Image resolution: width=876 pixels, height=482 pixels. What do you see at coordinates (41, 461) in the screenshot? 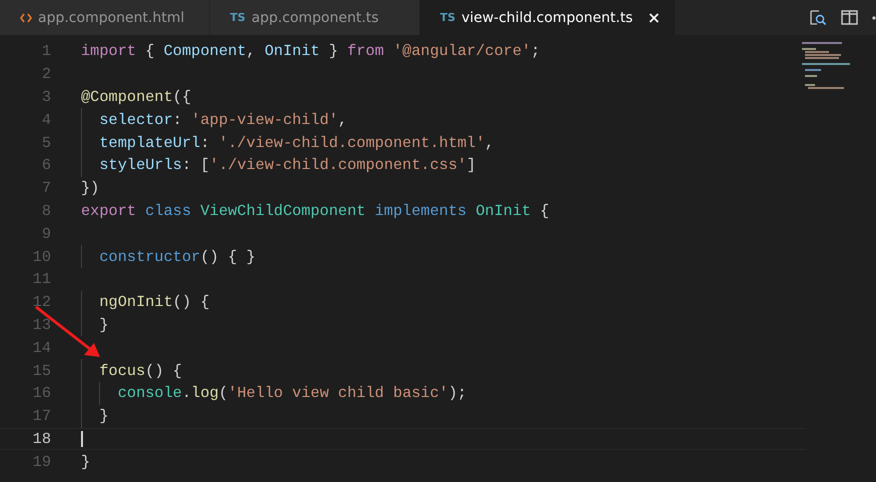
I see `line-number: 19` at bounding box center [41, 461].